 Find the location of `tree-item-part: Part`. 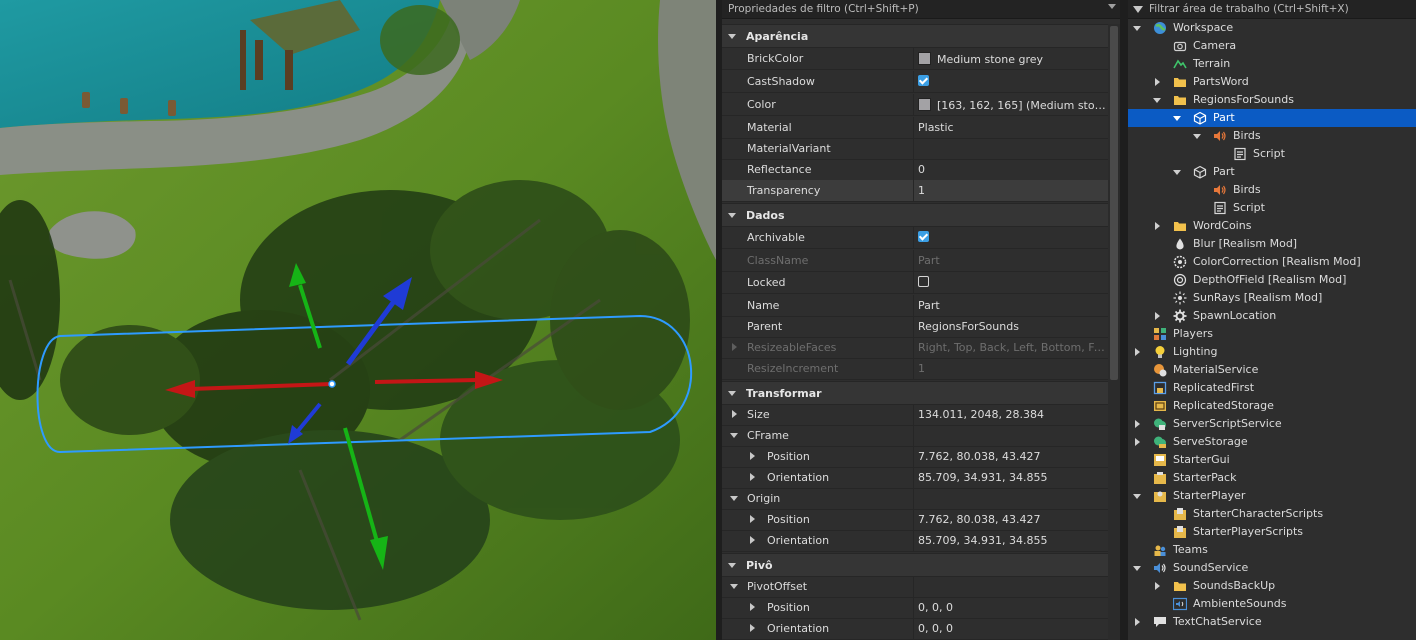

tree-item-part: Part is located at coordinates (1272, 172).